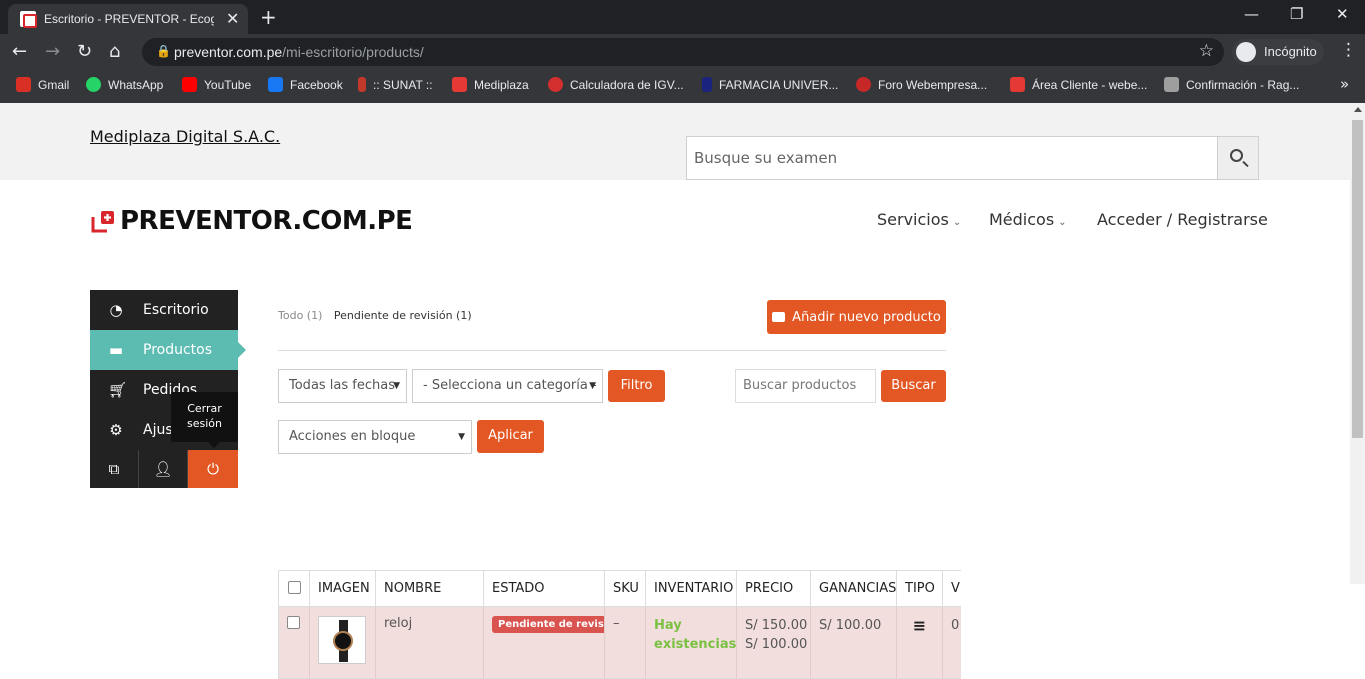 This screenshot has height=679, width=1365. I want to click on reload-icon: ↻, so click(84, 51).